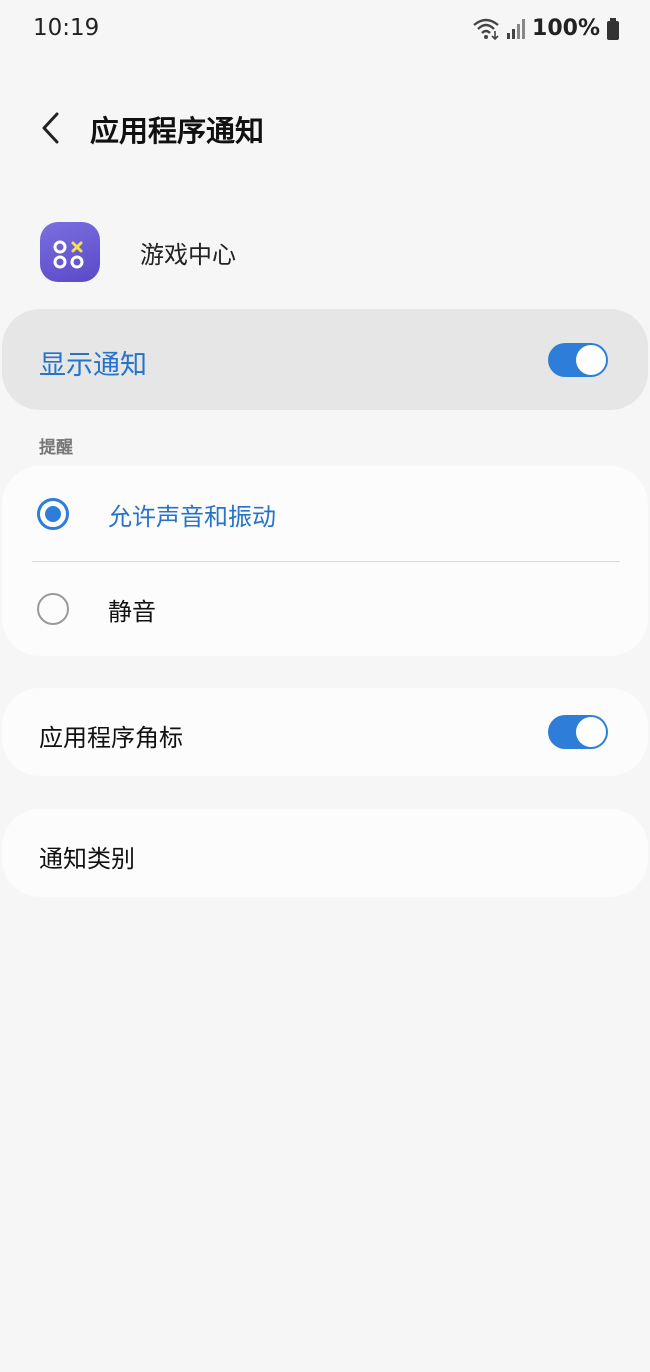  What do you see at coordinates (566, 28) in the screenshot?
I see `battery-percent: 100%` at bounding box center [566, 28].